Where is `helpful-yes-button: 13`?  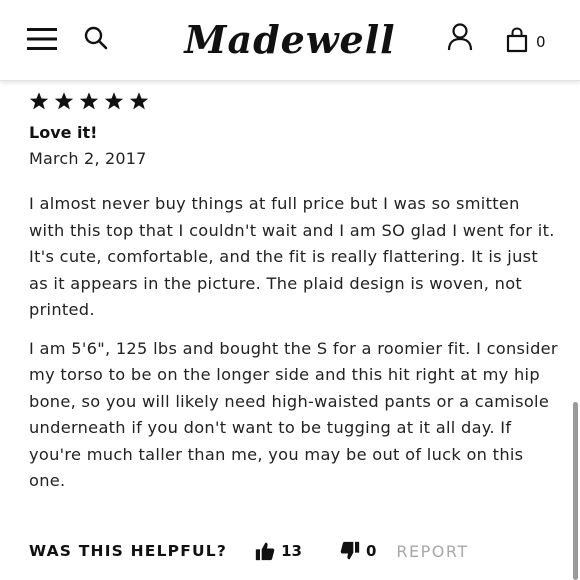
helpful-yes-button: 13 is located at coordinates (278, 551).